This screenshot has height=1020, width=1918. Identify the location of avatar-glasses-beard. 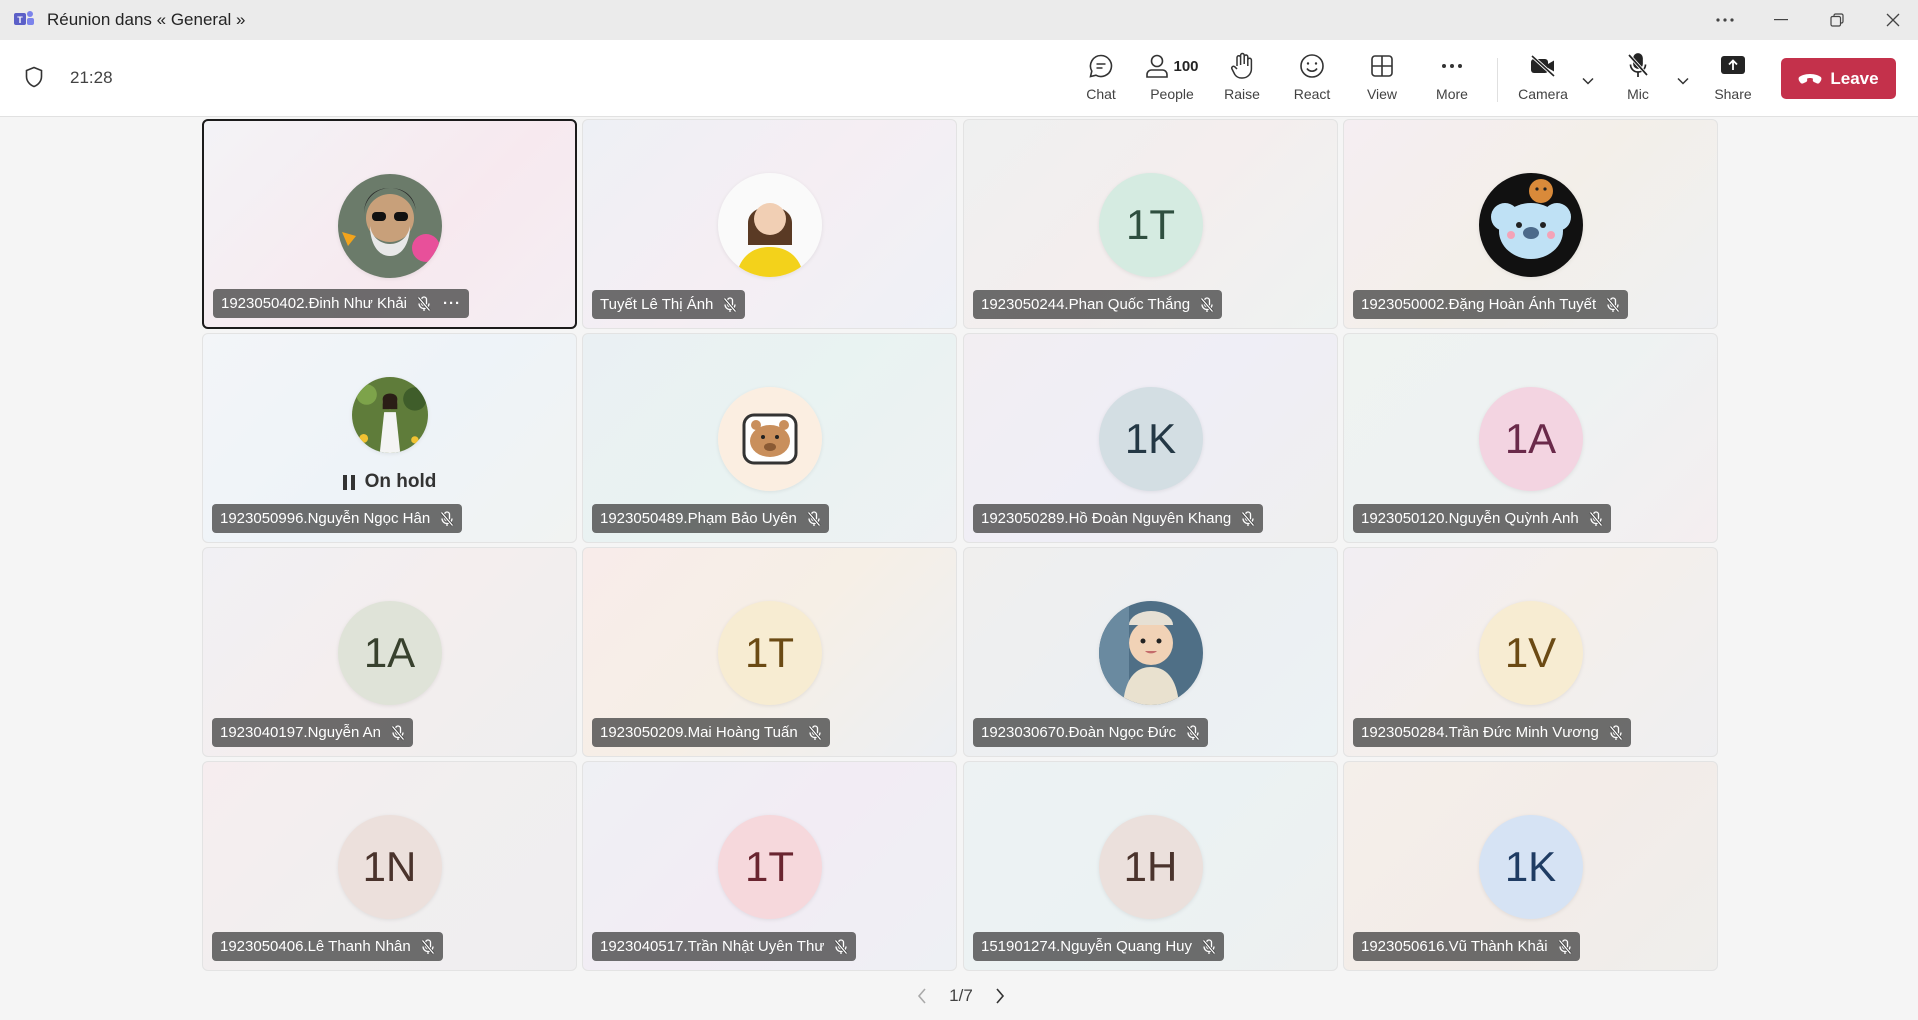
(389, 226).